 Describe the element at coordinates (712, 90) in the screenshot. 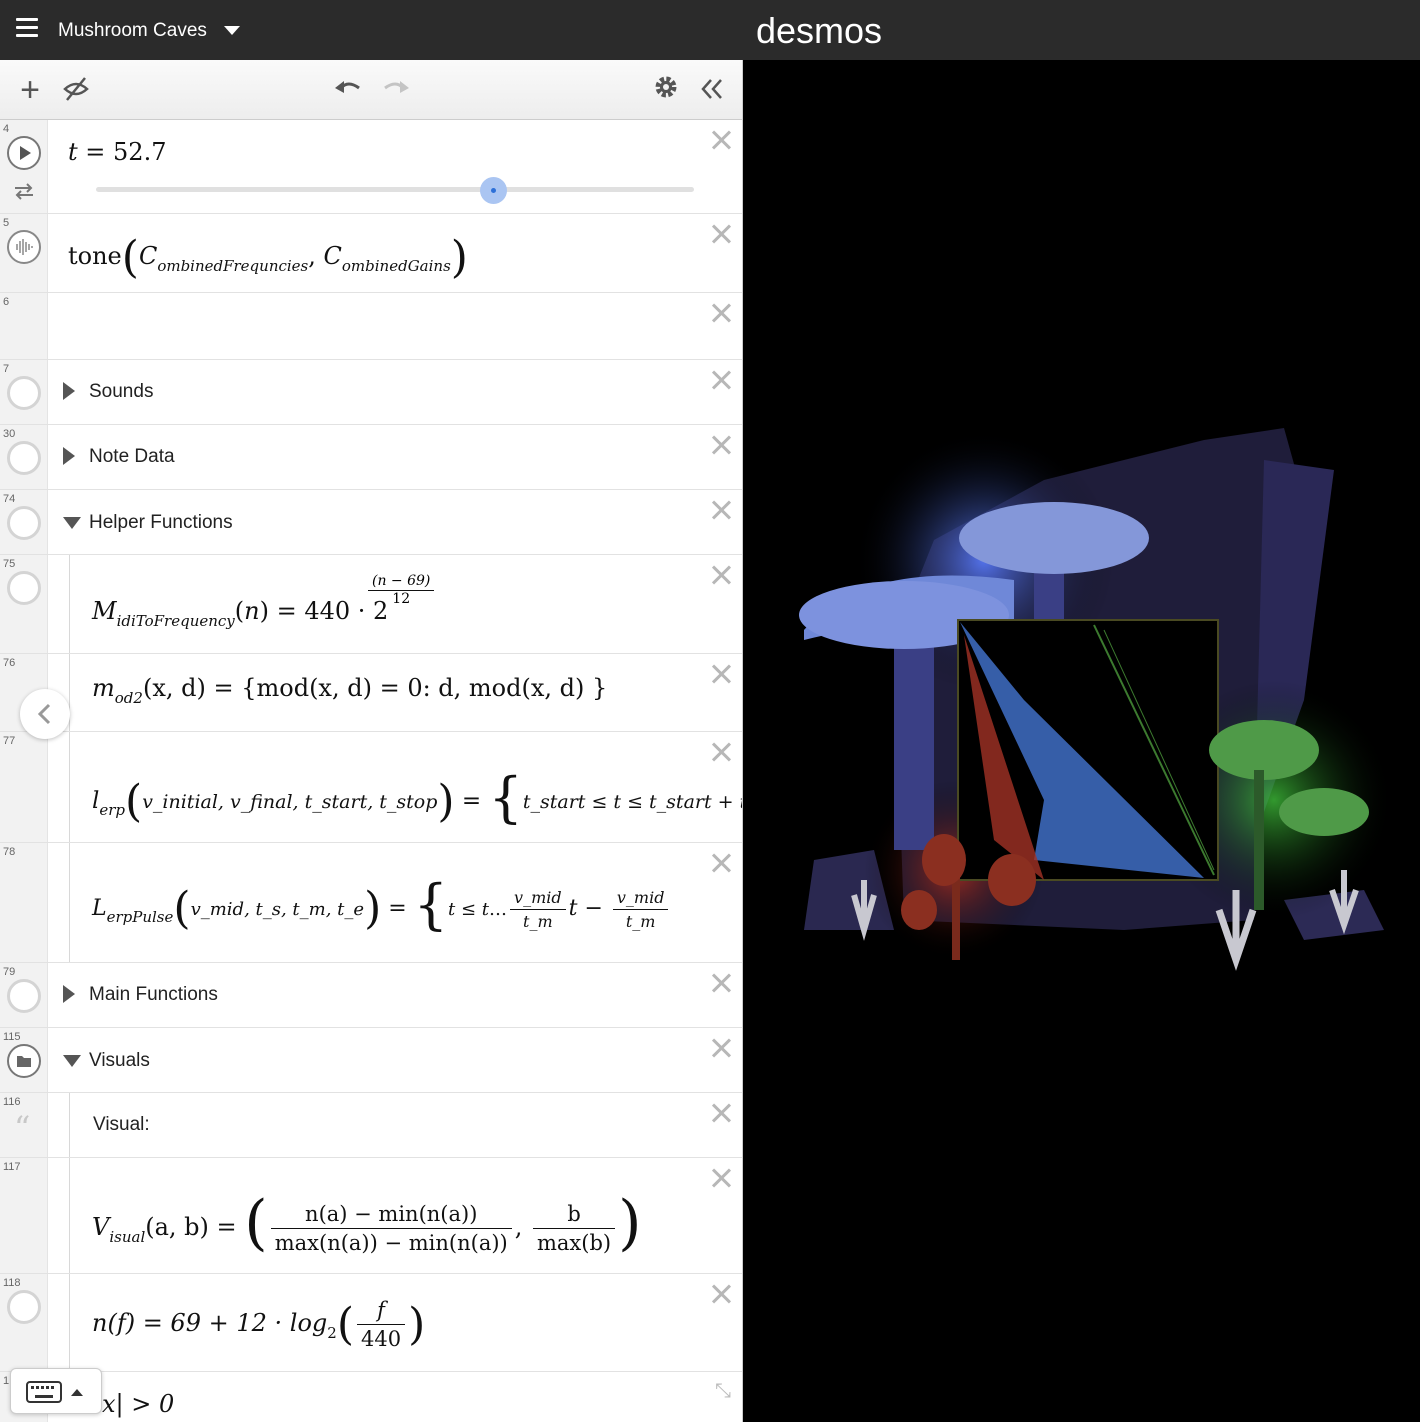

I see `double-chevron-left-icon` at that location.